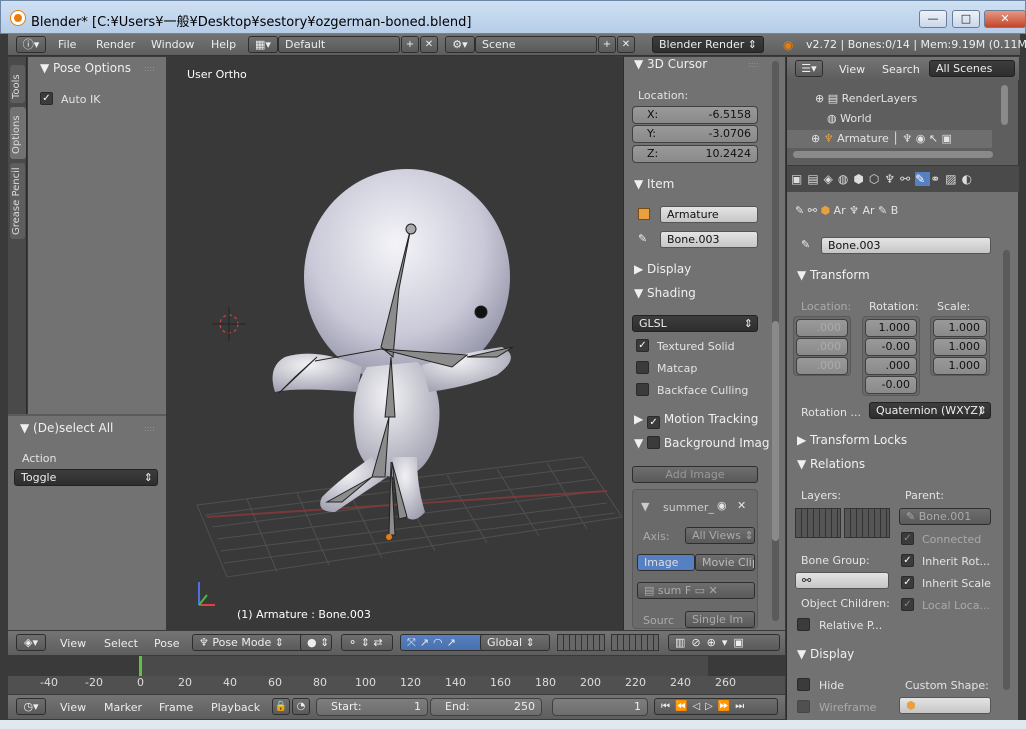 The width and height of the screenshot is (1026, 729). I want to click on close-button: ✕, so click(1005, 19).